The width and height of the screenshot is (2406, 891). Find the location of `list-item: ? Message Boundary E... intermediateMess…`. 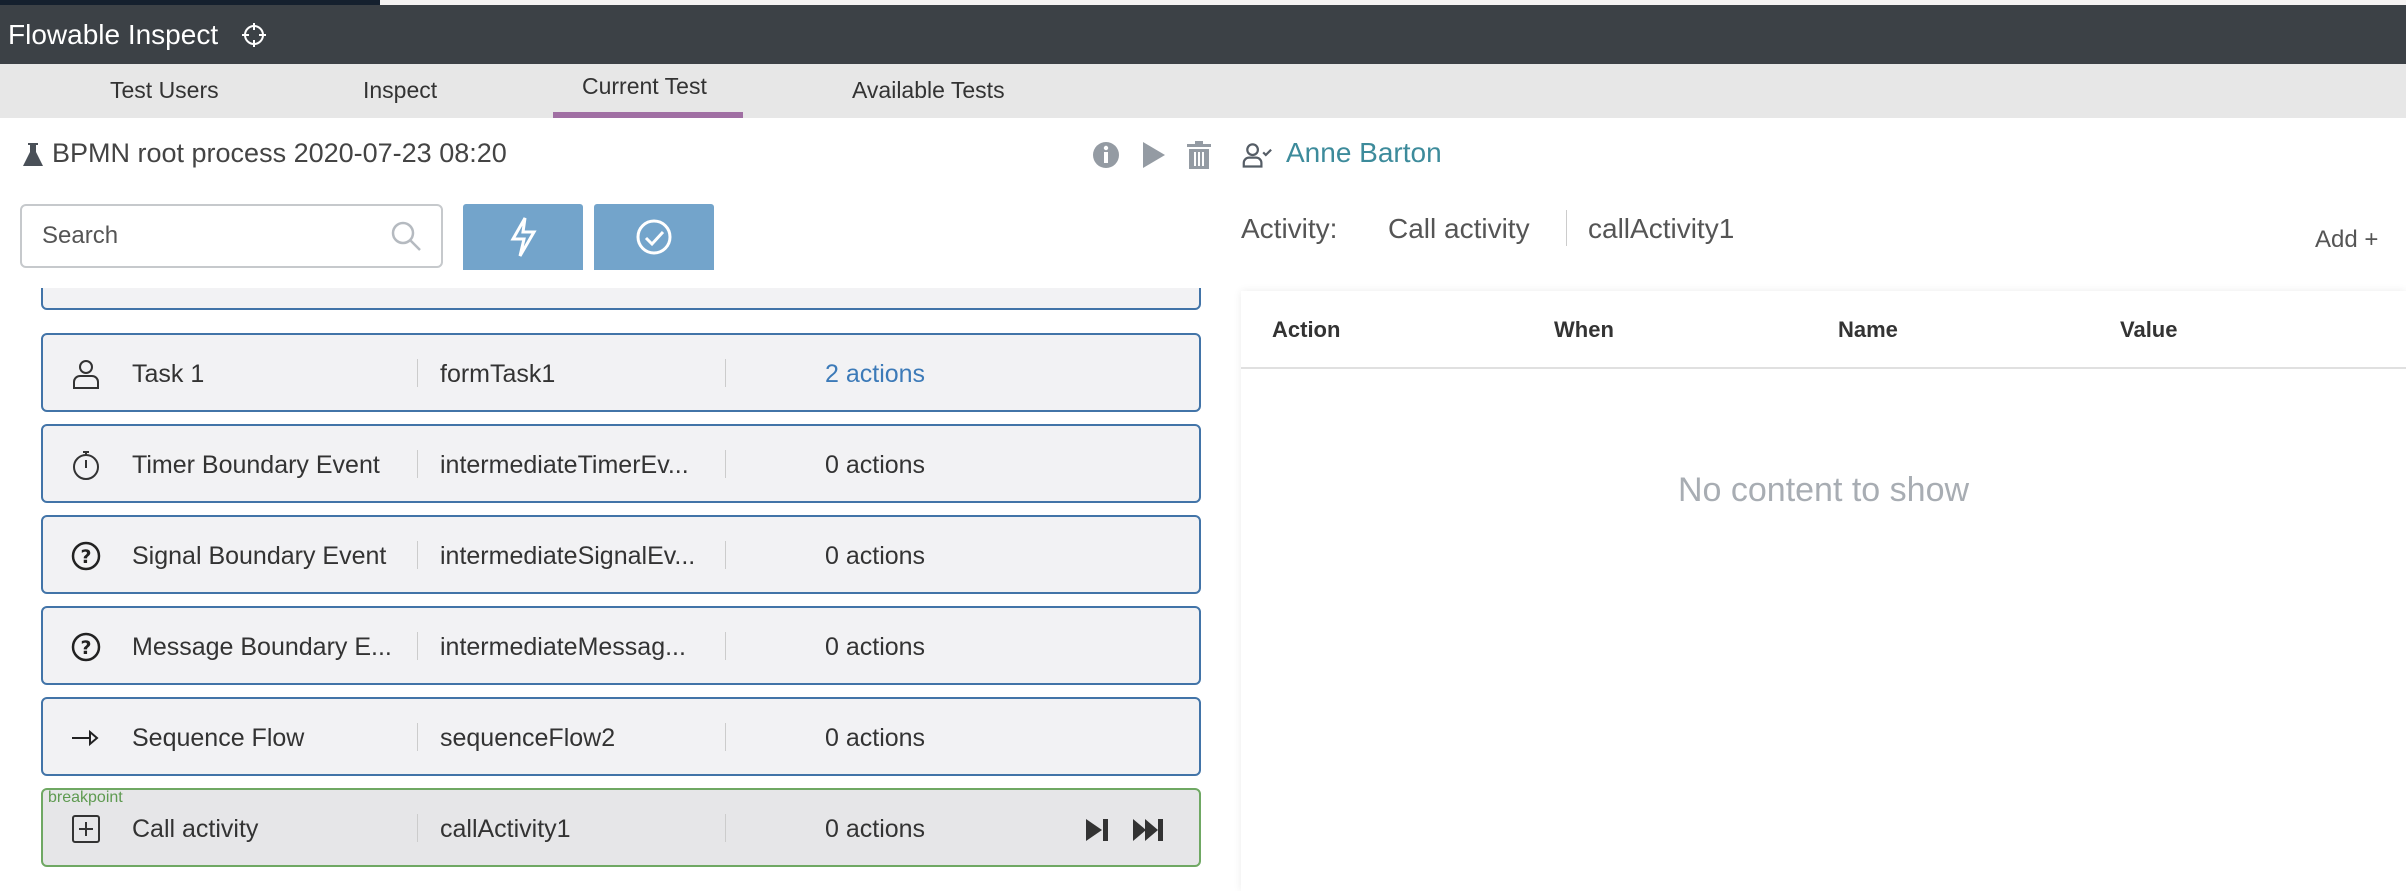

list-item: ? Message Boundary E... intermediateMess… is located at coordinates (621, 645).